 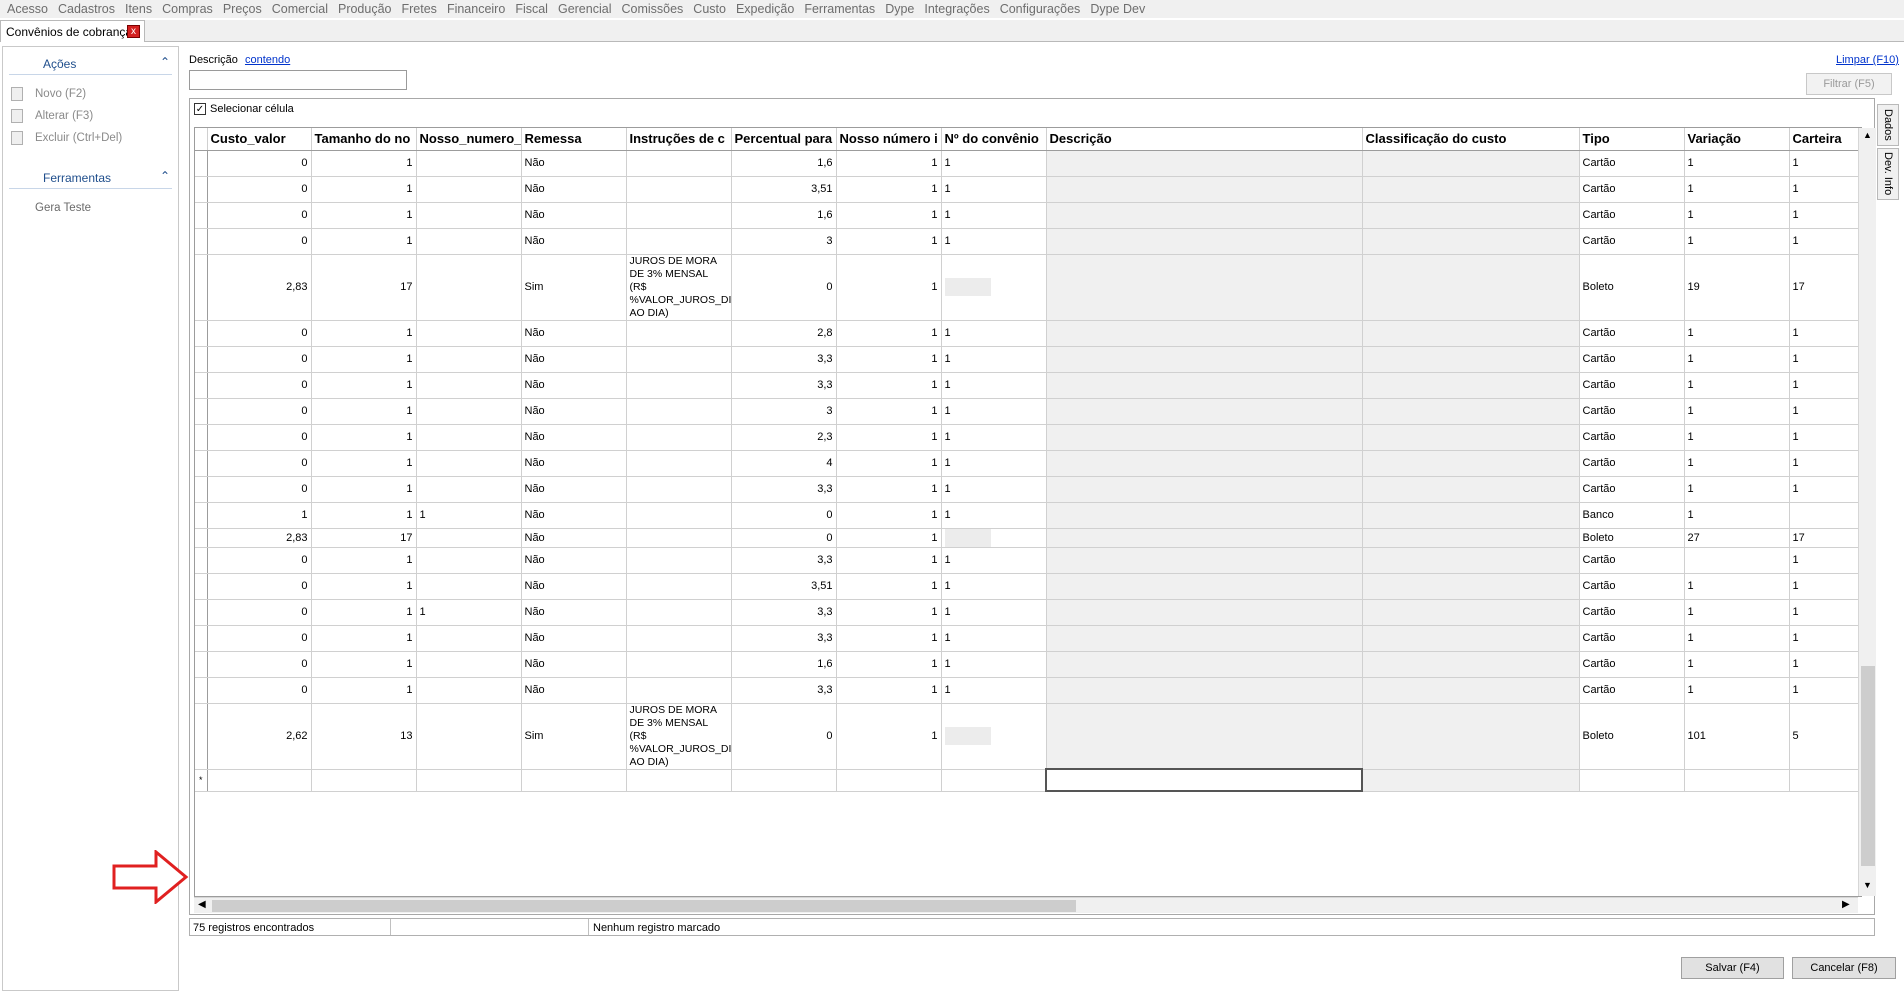 I want to click on table-row: 0 1 Não 3,51 1 1 Cartão 1 1, so click(x=1028, y=189).